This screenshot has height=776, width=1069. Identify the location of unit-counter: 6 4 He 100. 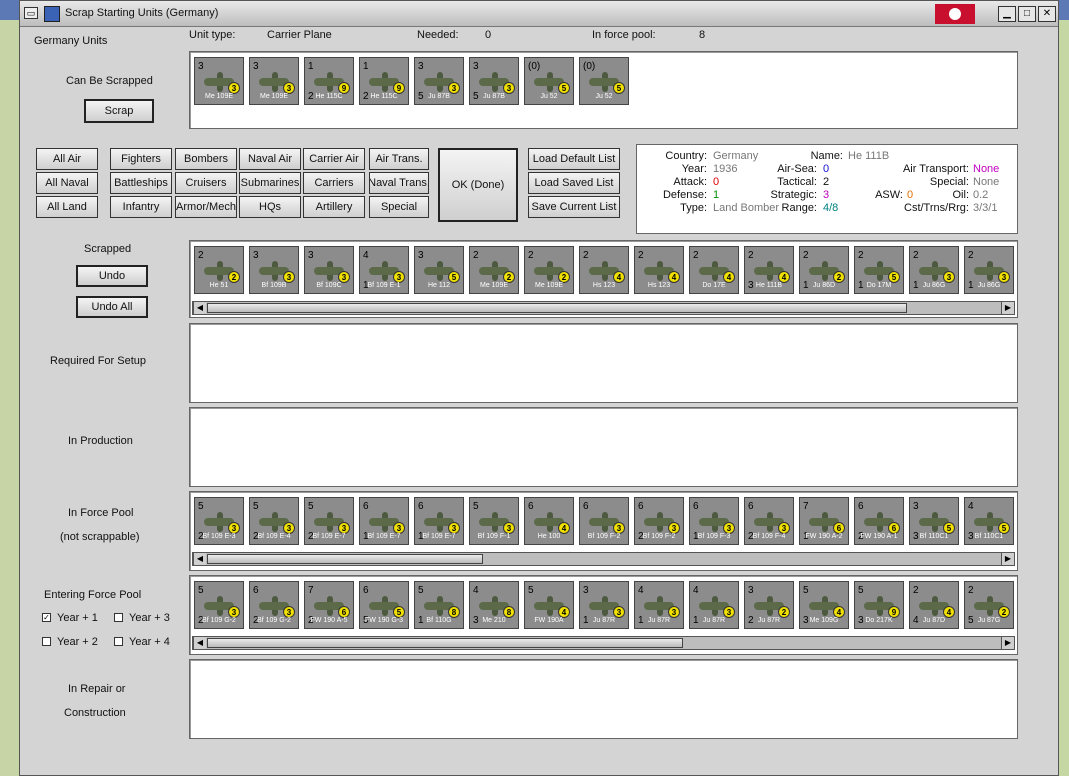
(549, 521).